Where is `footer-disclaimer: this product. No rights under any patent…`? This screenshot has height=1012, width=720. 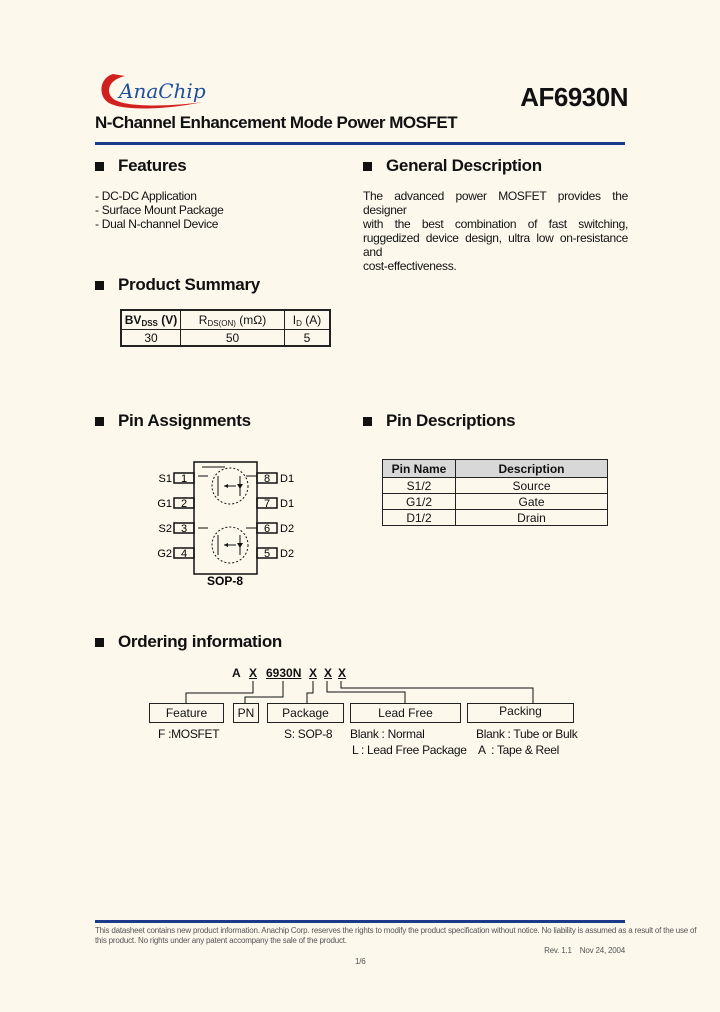
footer-disclaimer: this product. No rights under any patent… is located at coordinates (221, 940).